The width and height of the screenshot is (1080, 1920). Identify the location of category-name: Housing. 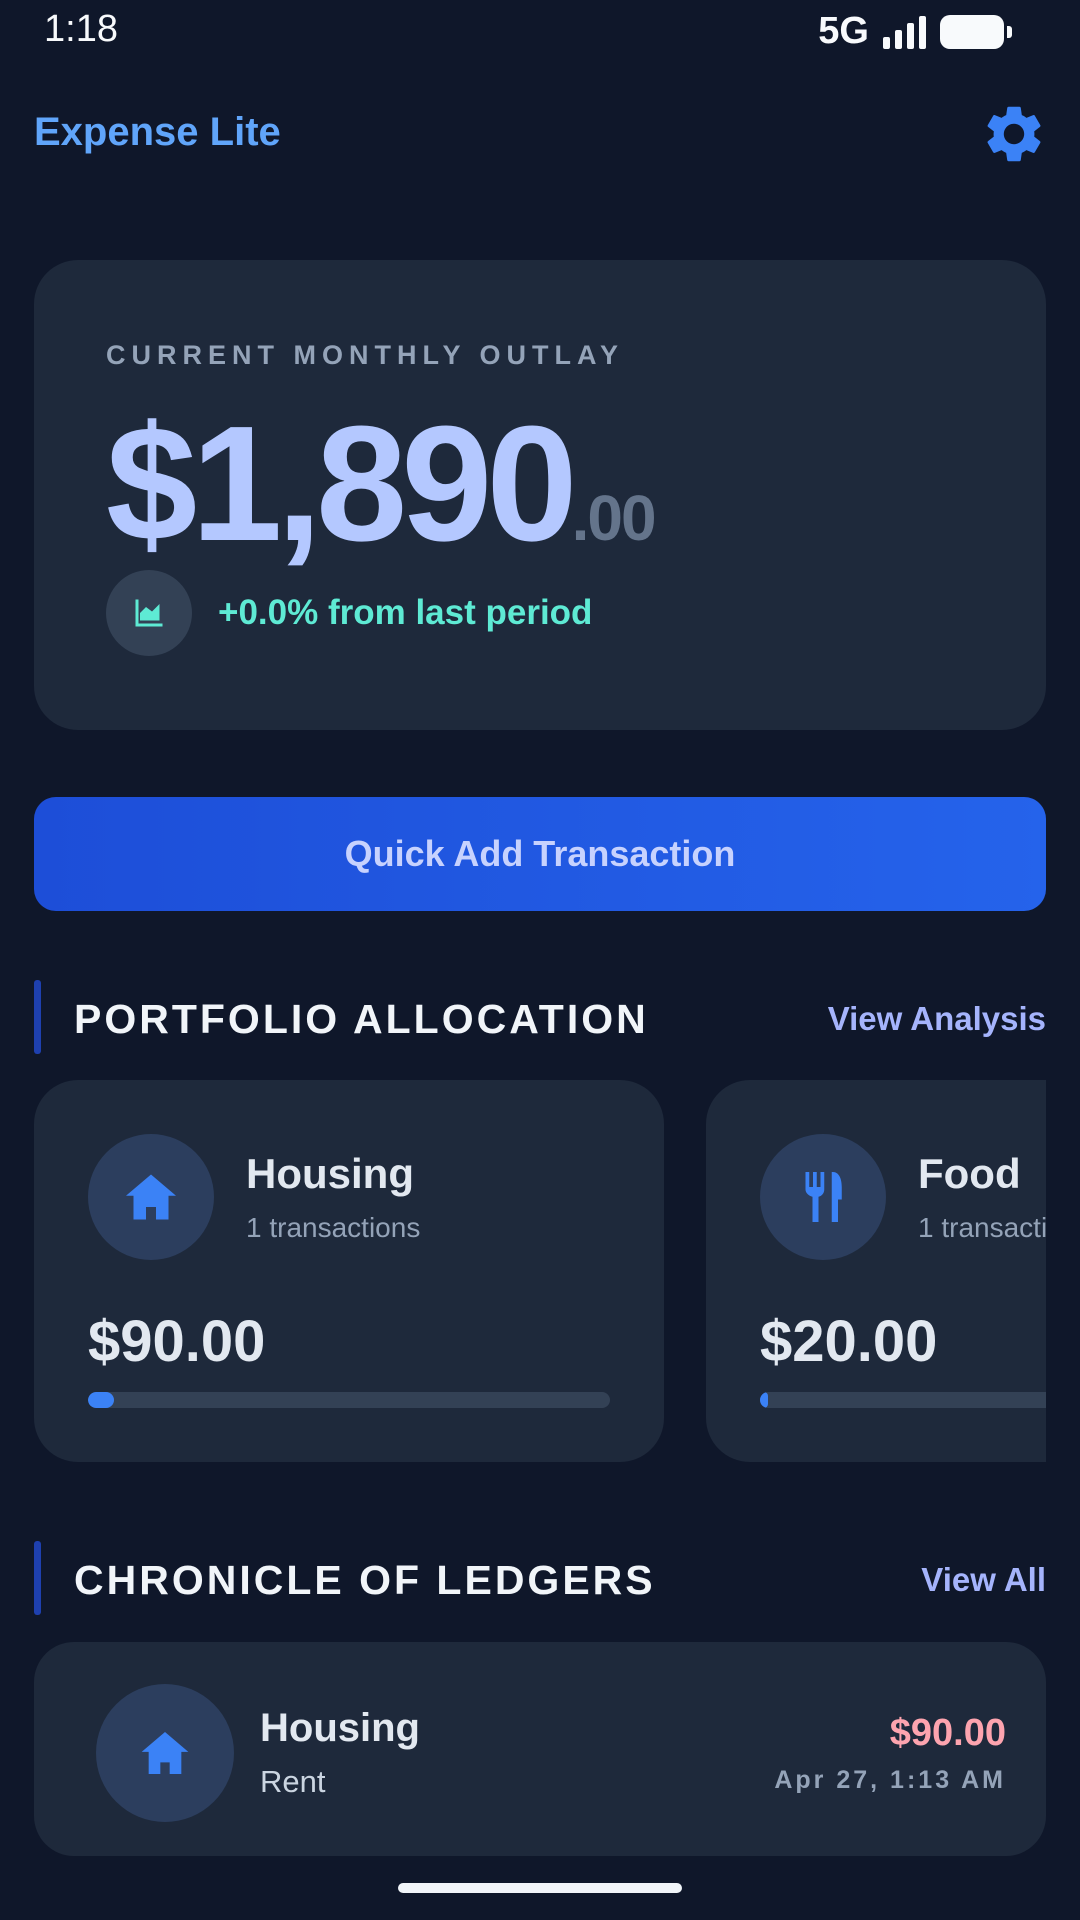
(330, 1173).